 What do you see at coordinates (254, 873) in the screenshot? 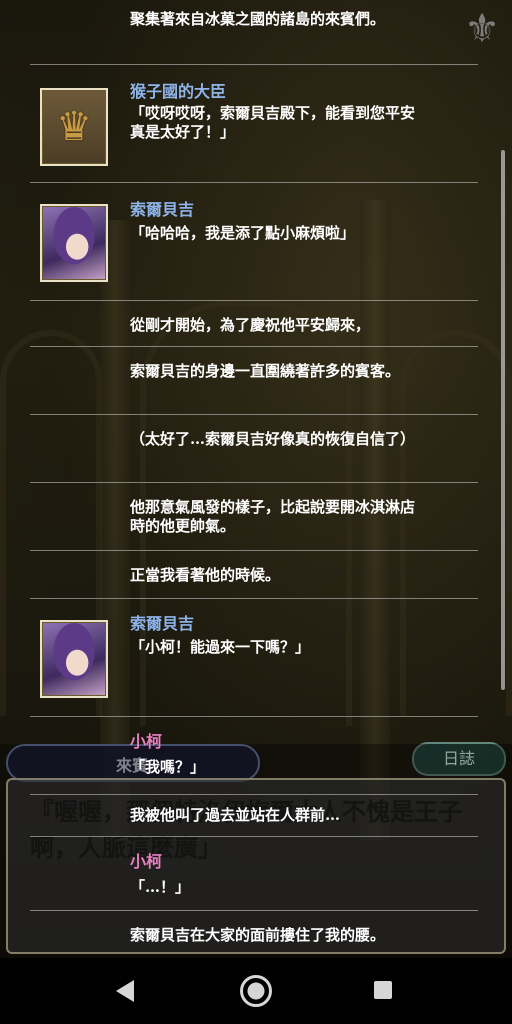
I see `log-entry: 小柯 「…！」` at bounding box center [254, 873].